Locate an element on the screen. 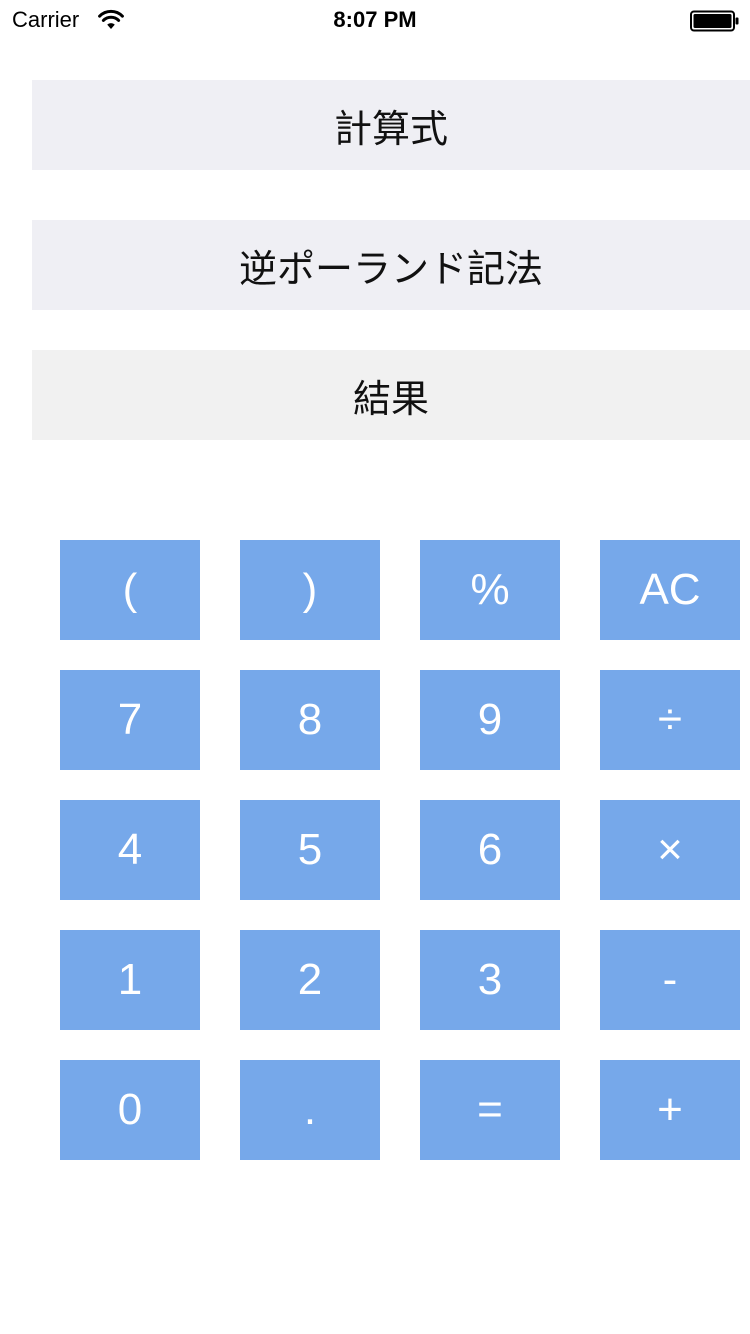 The width and height of the screenshot is (750, 1334). result-display: 結果 is located at coordinates (391, 395).